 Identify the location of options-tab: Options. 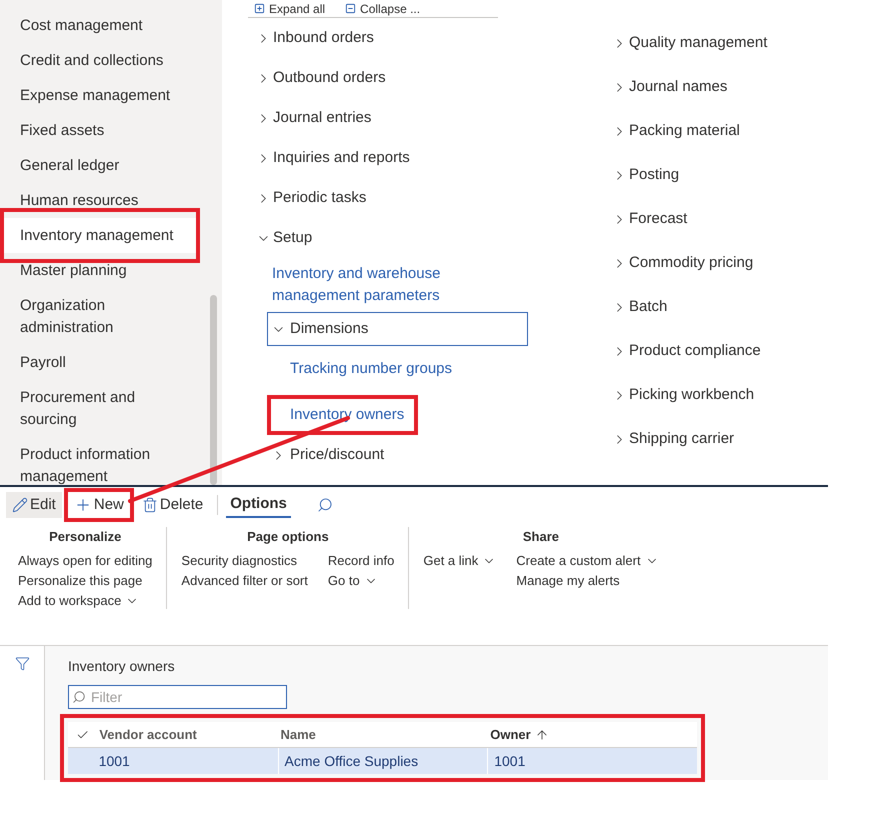
(258, 505).